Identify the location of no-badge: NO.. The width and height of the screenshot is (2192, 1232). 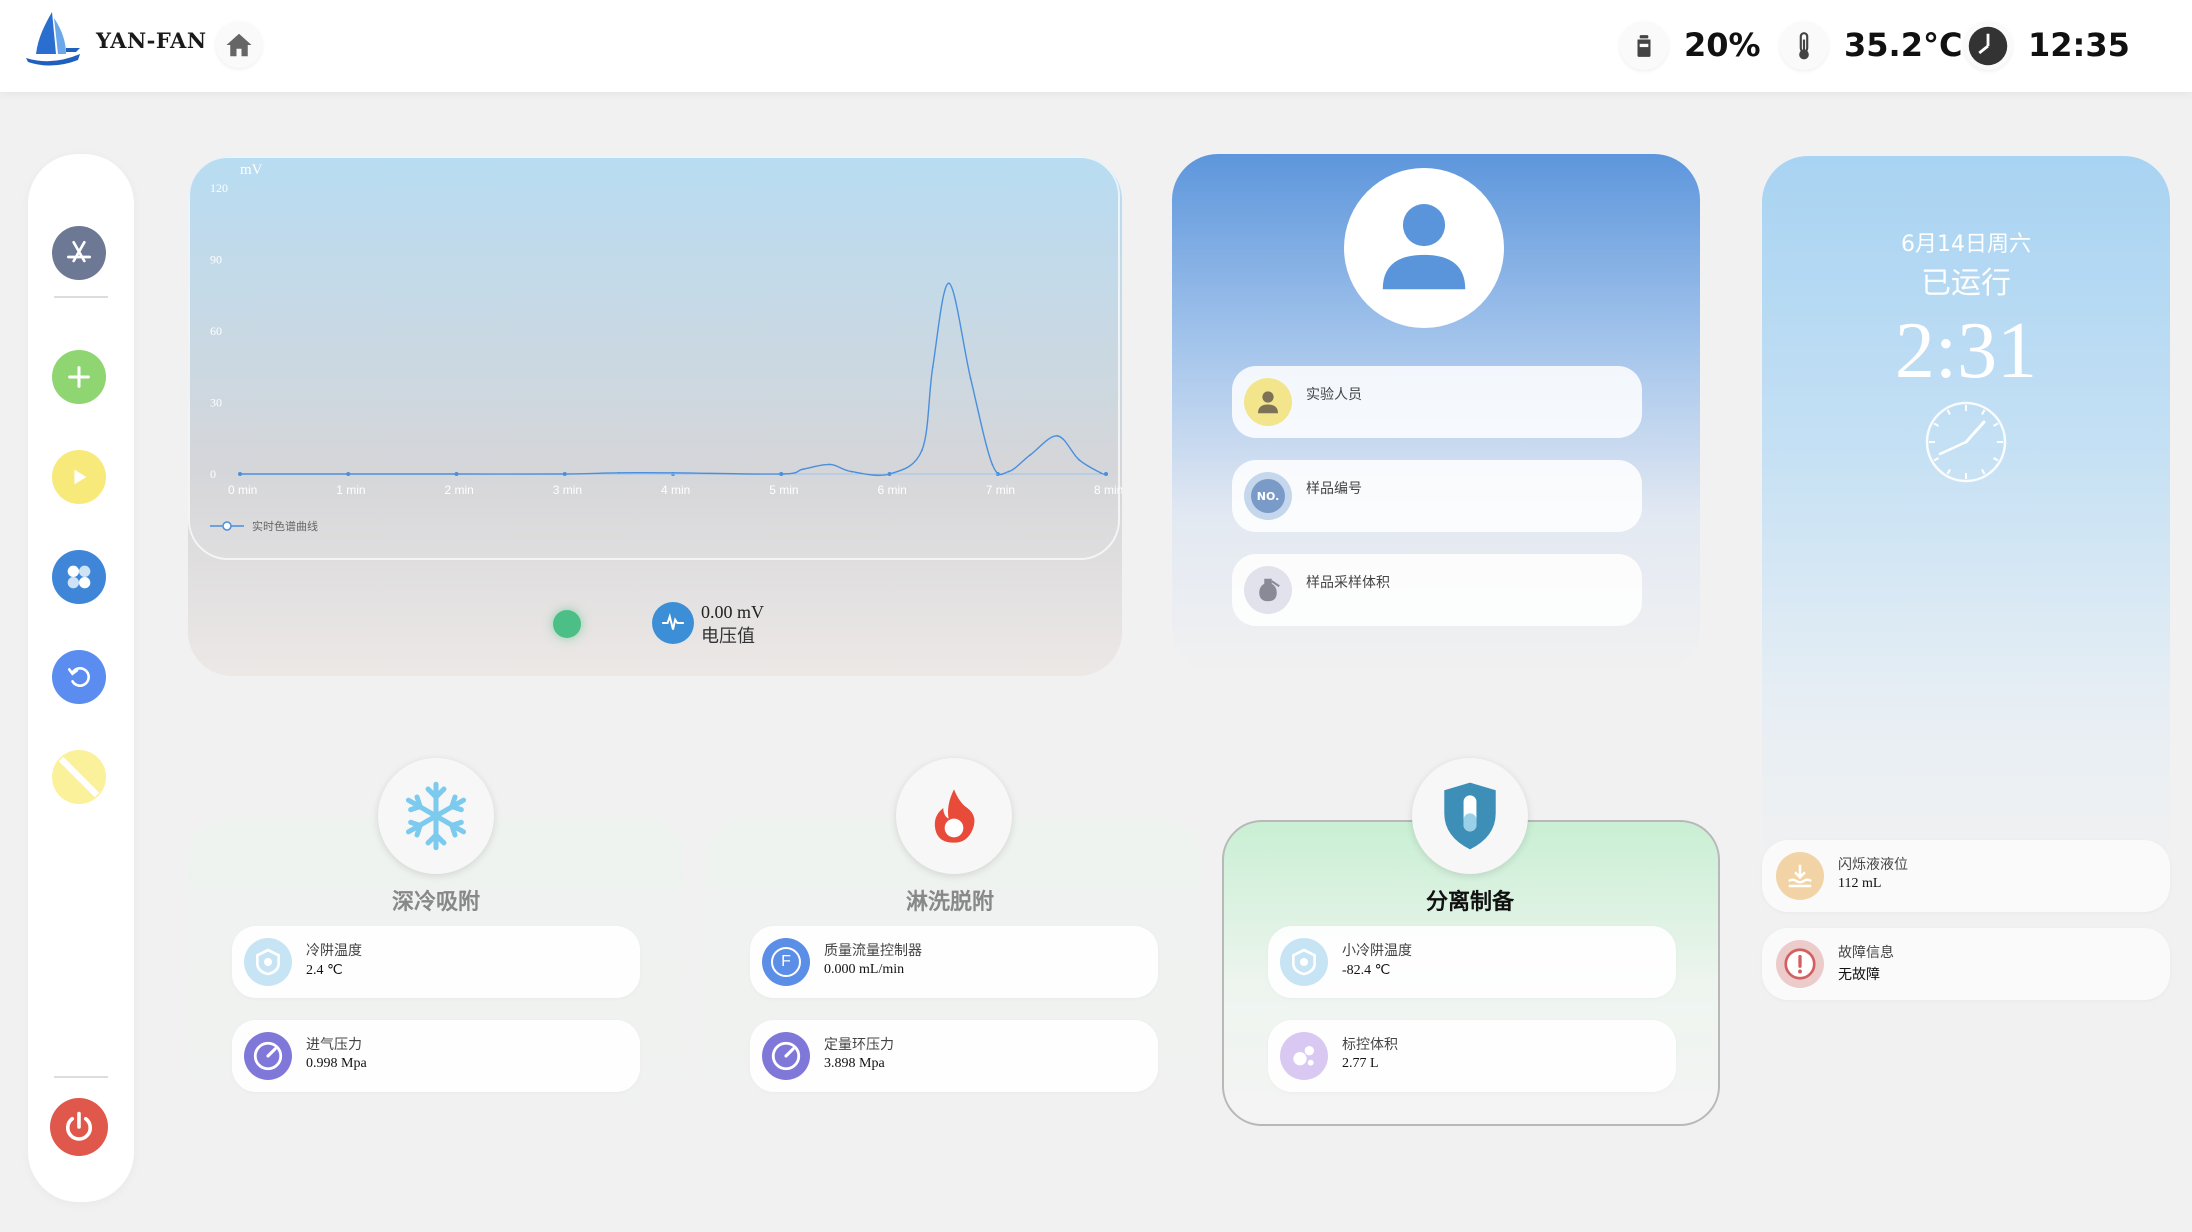
(1268, 496).